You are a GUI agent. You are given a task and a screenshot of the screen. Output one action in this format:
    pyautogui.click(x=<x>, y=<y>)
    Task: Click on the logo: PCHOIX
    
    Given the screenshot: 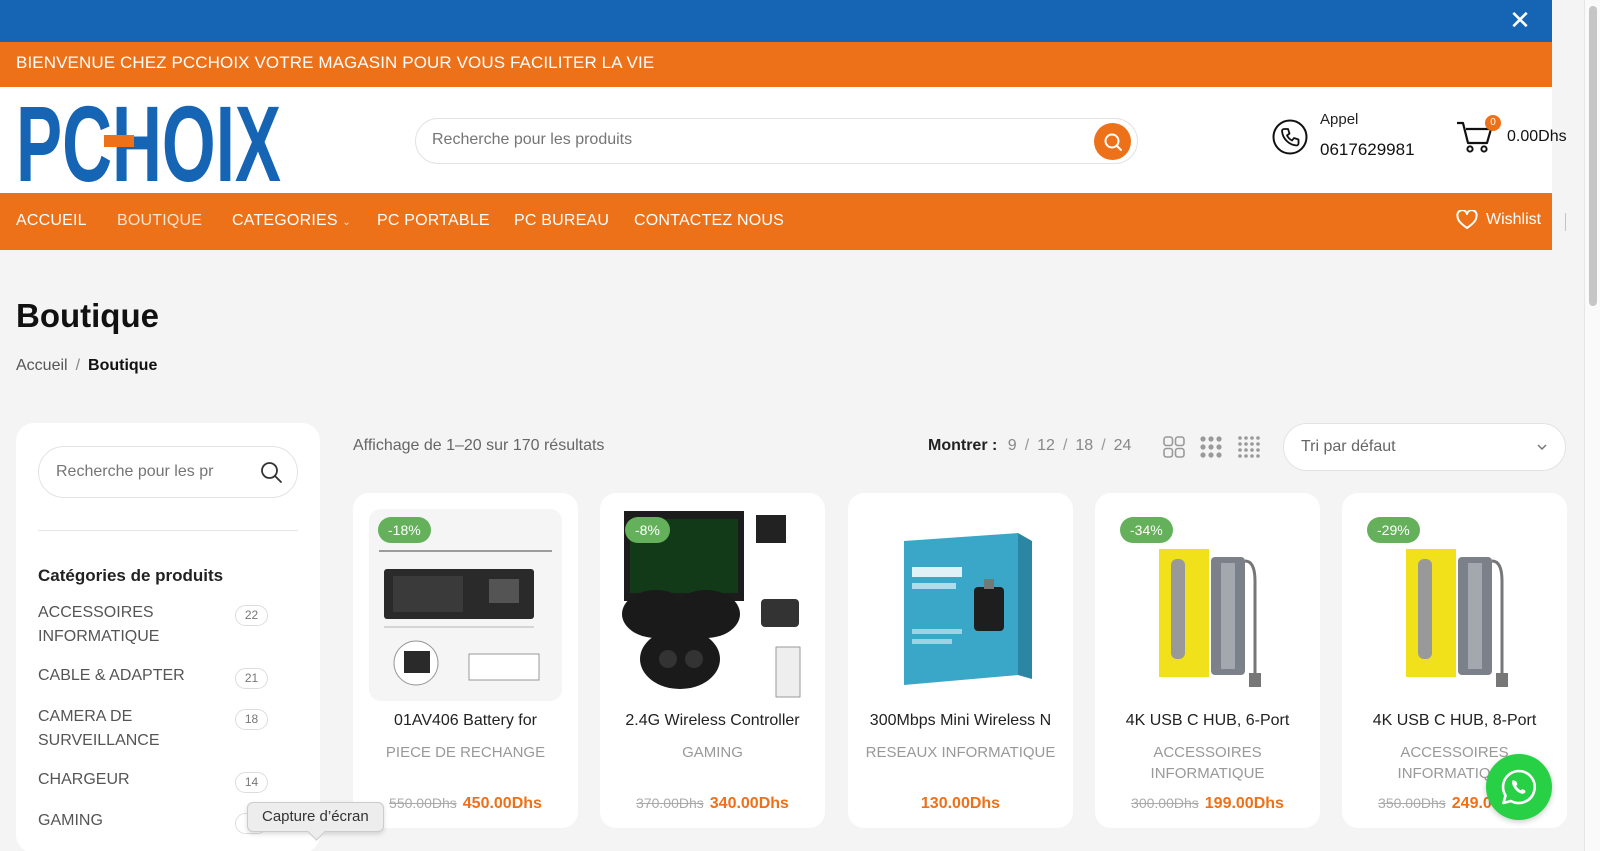 What is the action you would take?
    pyautogui.click(x=148, y=140)
    